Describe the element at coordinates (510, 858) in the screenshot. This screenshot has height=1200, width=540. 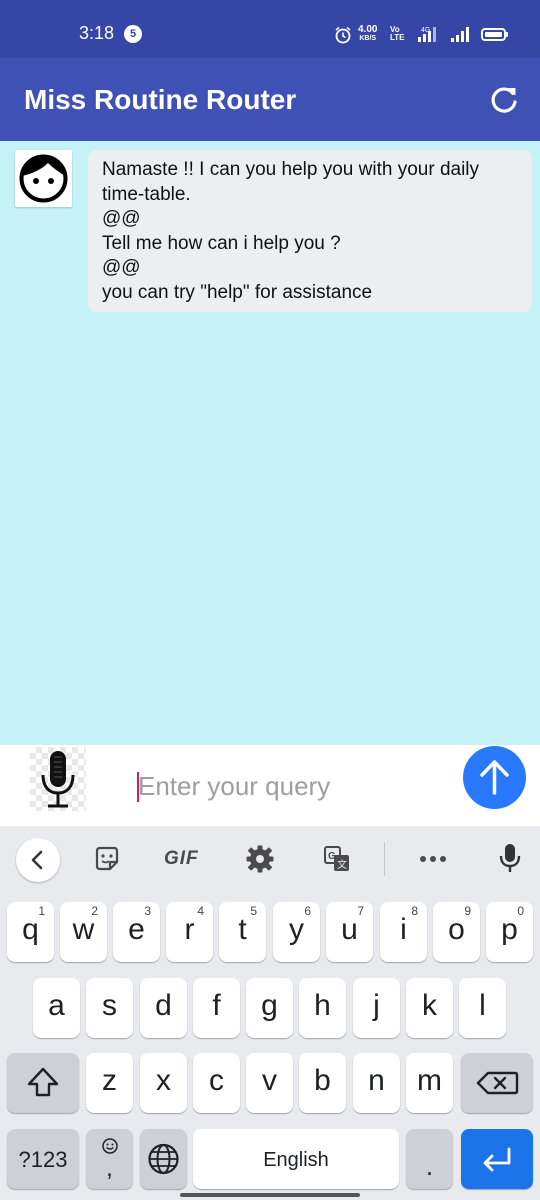
I see `keyboard-mic-icon` at that location.